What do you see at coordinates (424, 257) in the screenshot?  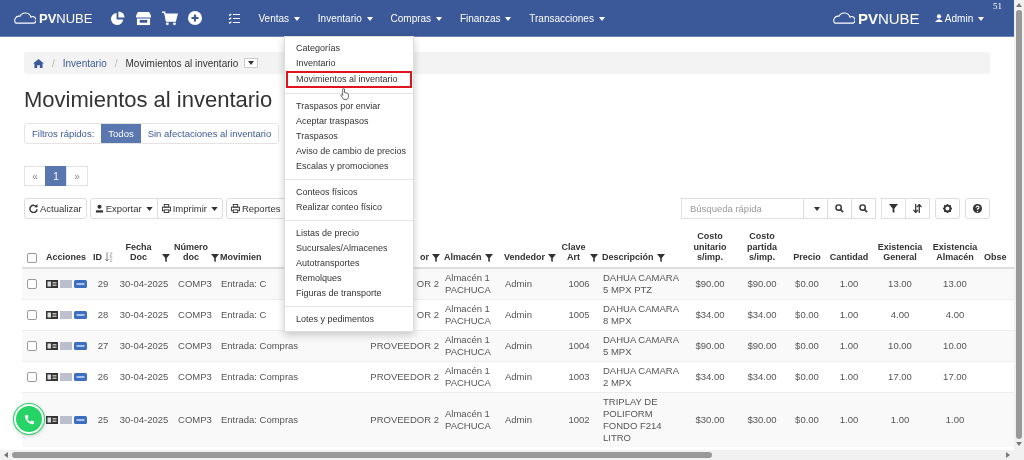 I see `column-header: or` at bounding box center [424, 257].